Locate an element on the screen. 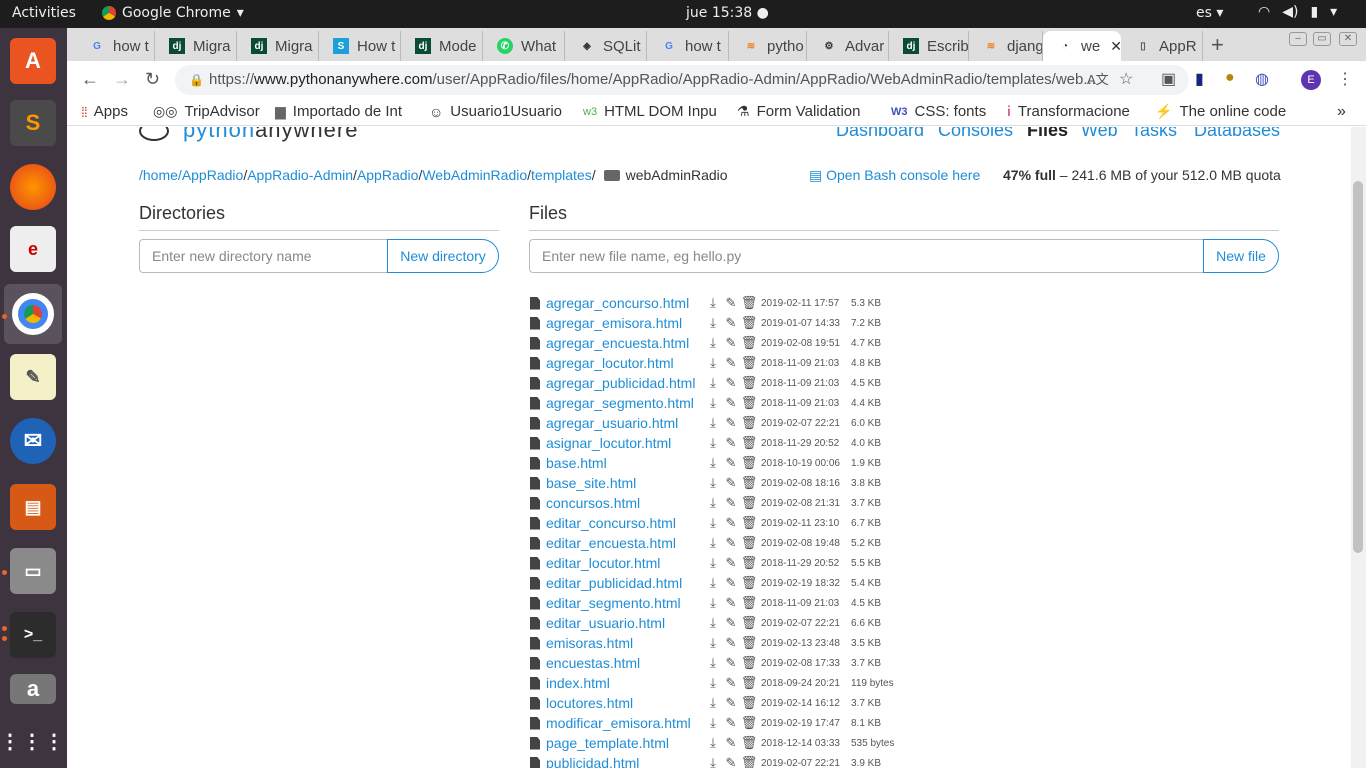 Image resolution: width=1366 pixels, height=768 pixels. file-name-link: index.html is located at coordinates (625, 683).